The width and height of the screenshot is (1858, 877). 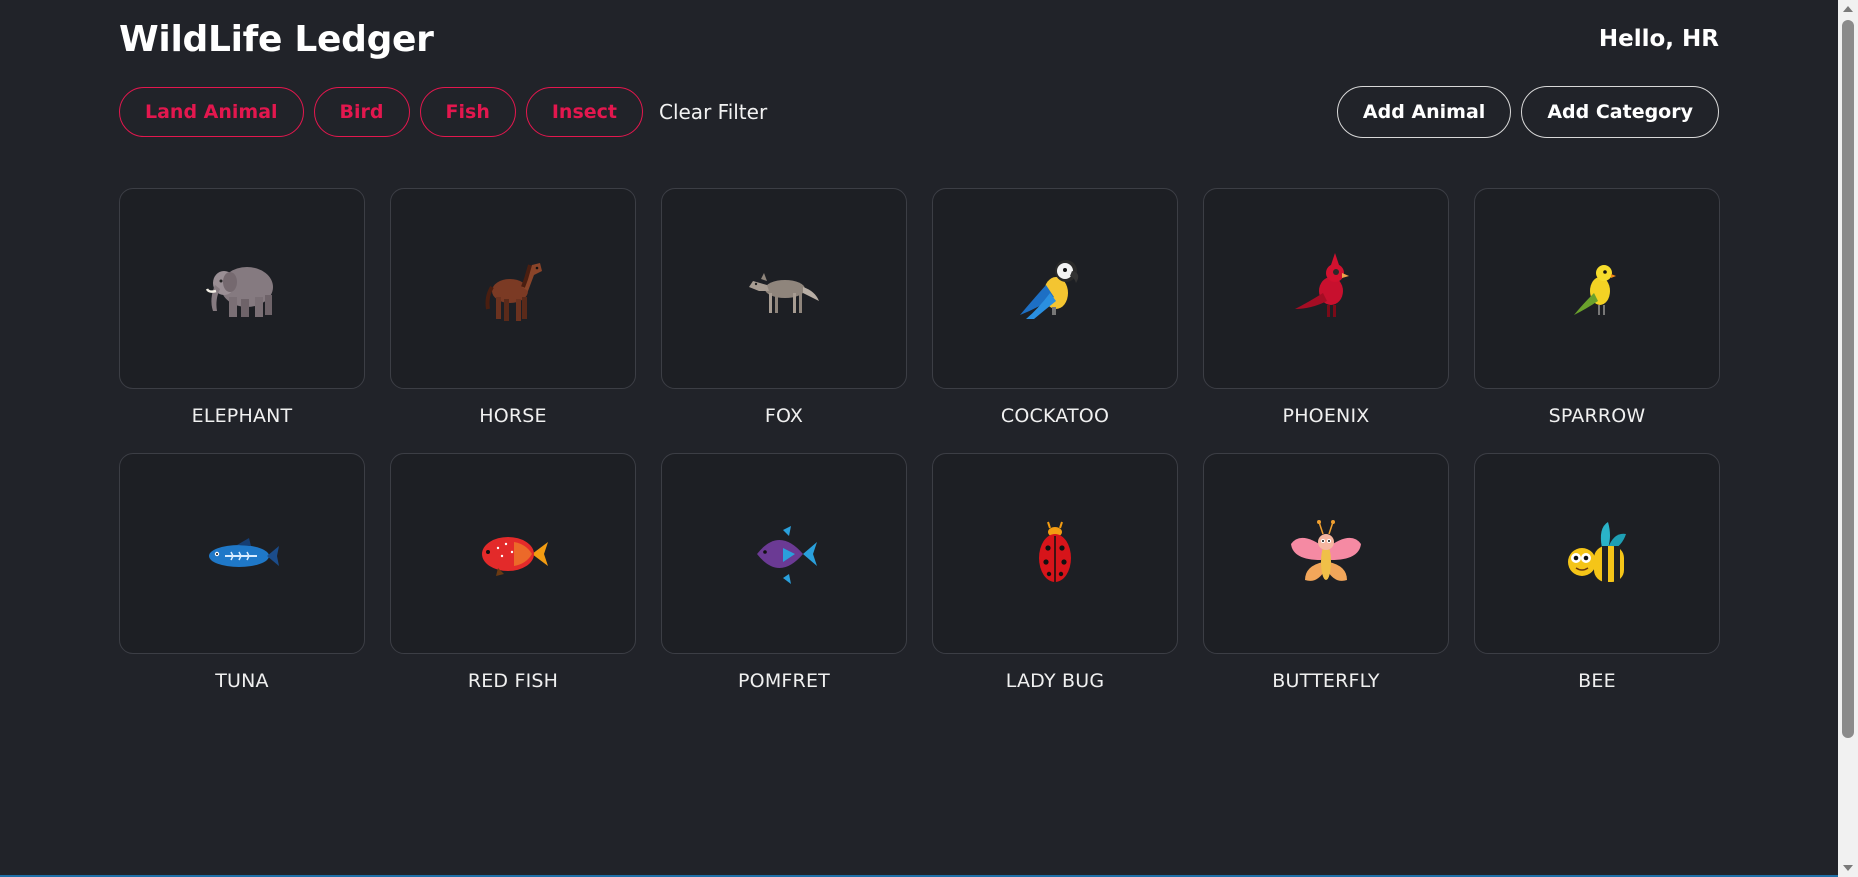 What do you see at coordinates (1326, 416) in the screenshot?
I see `animal-name: PHOENIX` at bounding box center [1326, 416].